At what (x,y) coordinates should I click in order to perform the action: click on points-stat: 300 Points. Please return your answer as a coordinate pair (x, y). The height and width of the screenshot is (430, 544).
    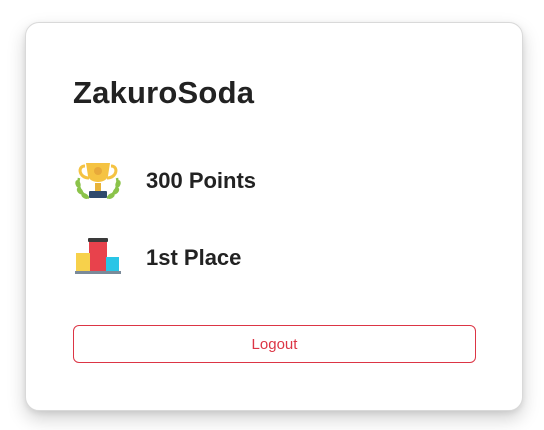
    Looking at the image, I should click on (164, 181).